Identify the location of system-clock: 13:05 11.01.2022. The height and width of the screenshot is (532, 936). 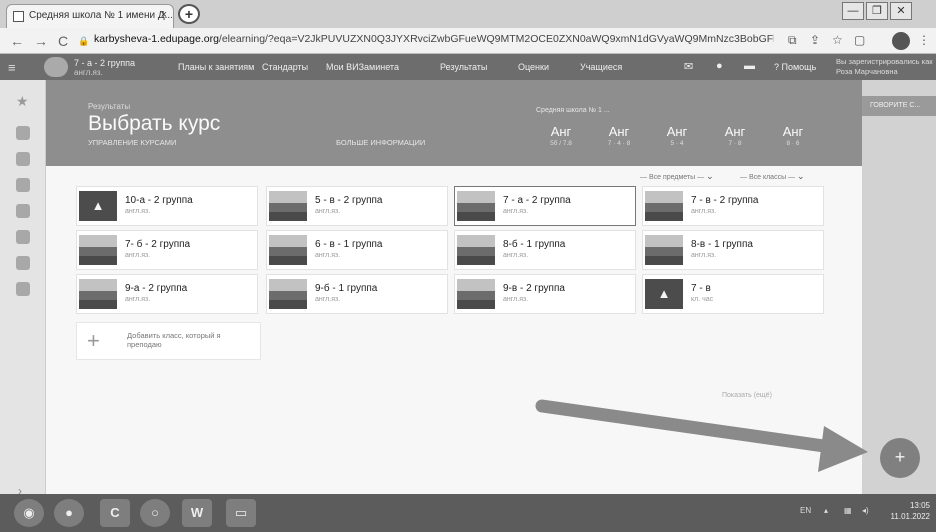
(909, 511).